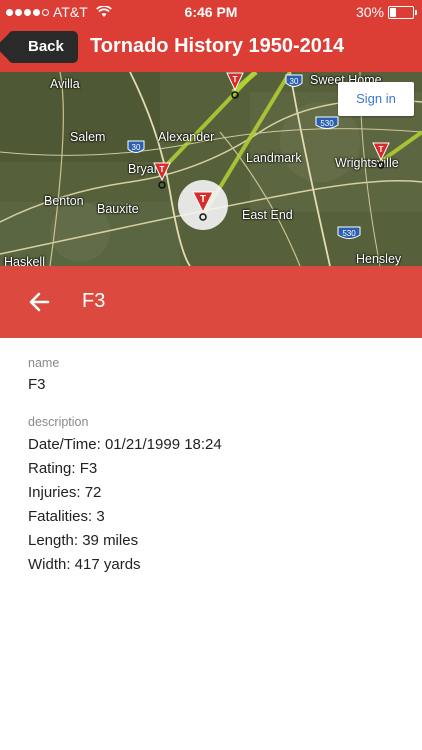 The image size is (422, 750). I want to click on description-line: Date/Time: 01/21/1999 18:24, so click(125, 444).